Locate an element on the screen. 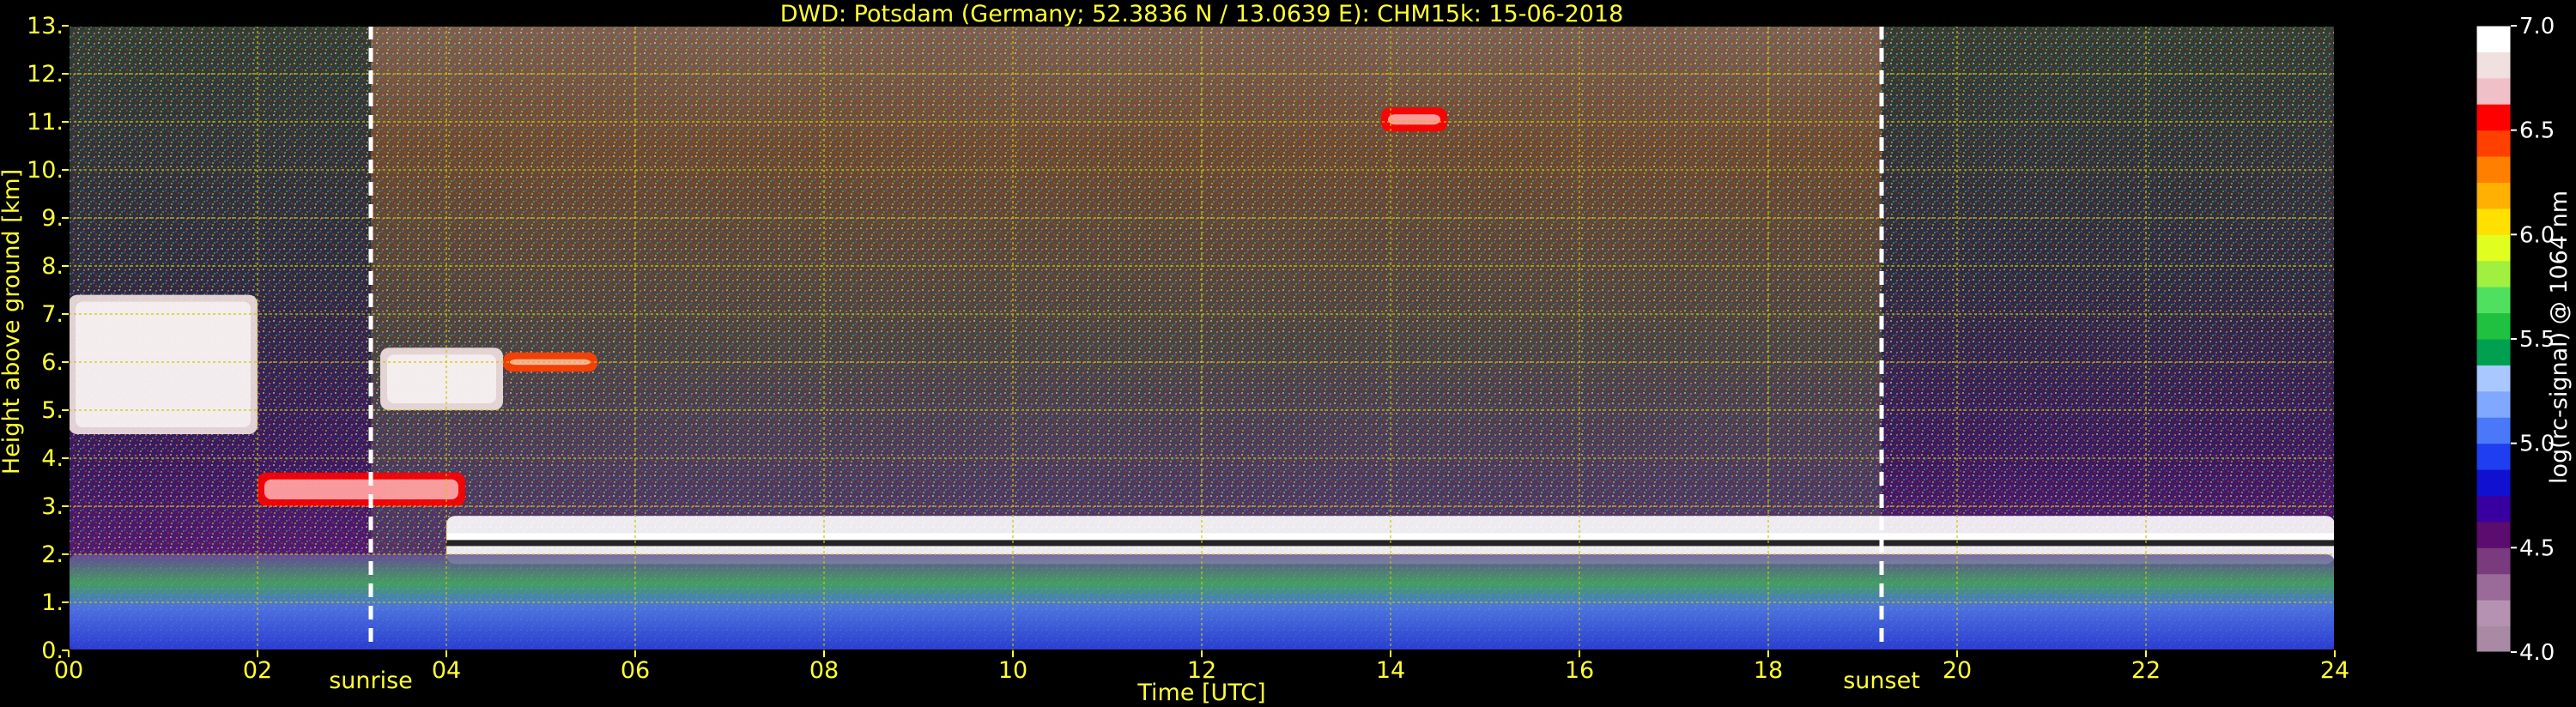 This screenshot has width=2576, height=707. y-tick-label: 5. is located at coordinates (52, 411).